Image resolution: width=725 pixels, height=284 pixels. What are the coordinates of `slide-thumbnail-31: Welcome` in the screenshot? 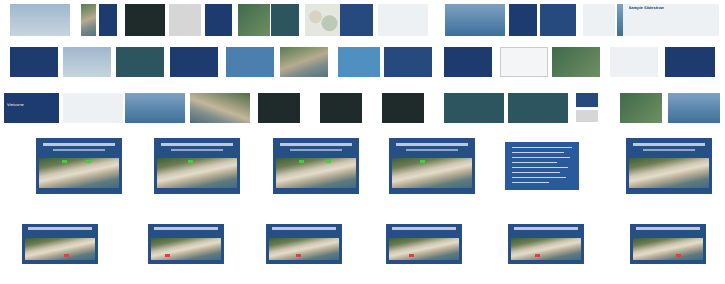 It's located at (31, 108).